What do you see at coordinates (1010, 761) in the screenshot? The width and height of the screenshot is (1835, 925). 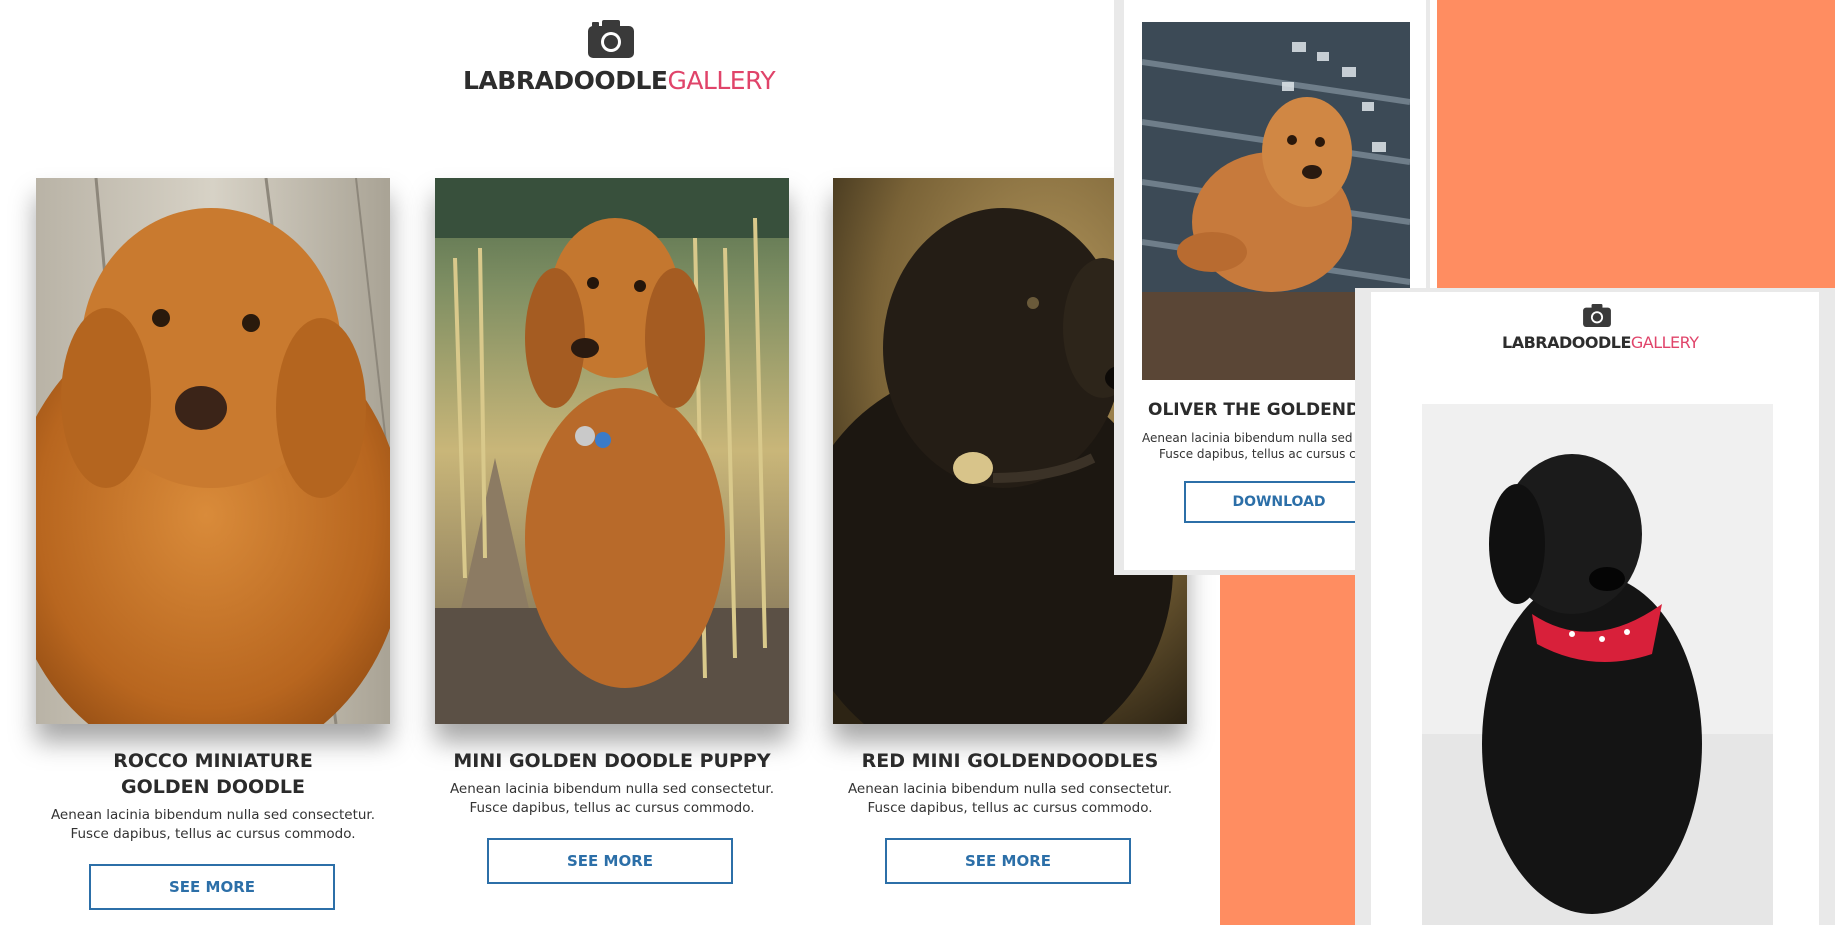 I see `card-title: RED MINI GOLDENDOODLES` at bounding box center [1010, 761].